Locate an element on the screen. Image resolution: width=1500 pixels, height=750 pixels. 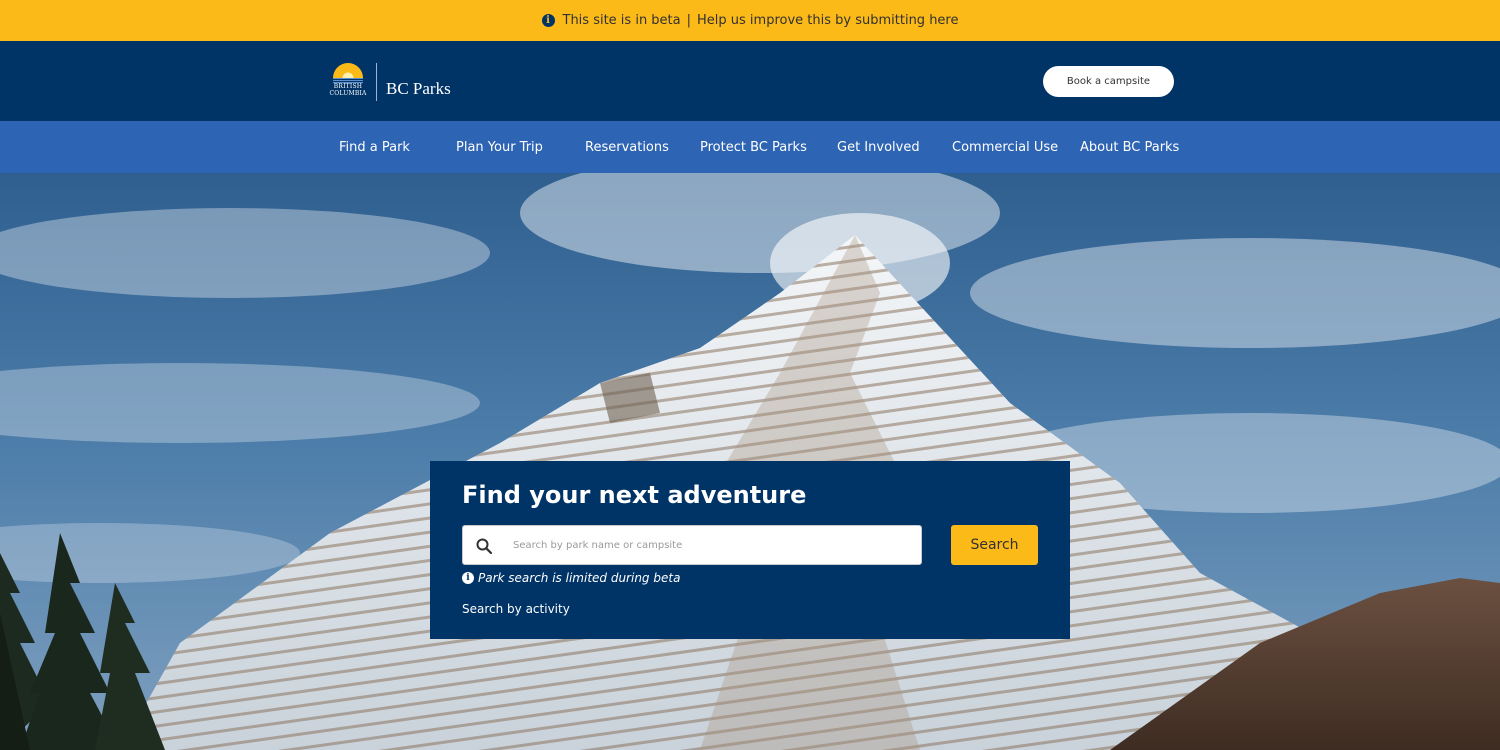
nav-item-about-bc-parks: About BC Parks is located at coordinates (1129, 147).